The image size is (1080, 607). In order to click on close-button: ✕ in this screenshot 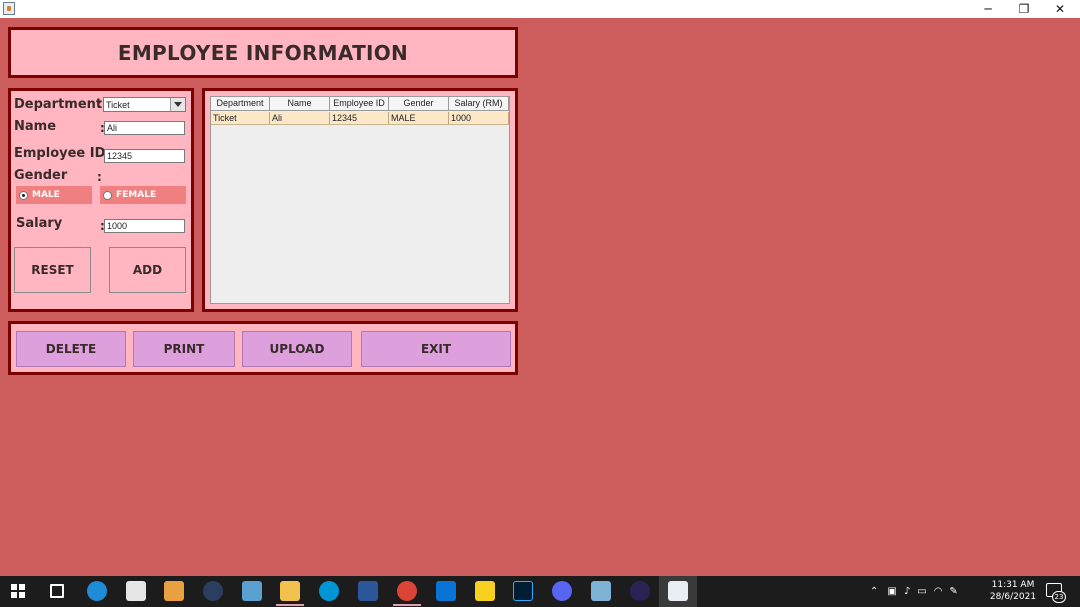, I will do `click(1060, 9)`.